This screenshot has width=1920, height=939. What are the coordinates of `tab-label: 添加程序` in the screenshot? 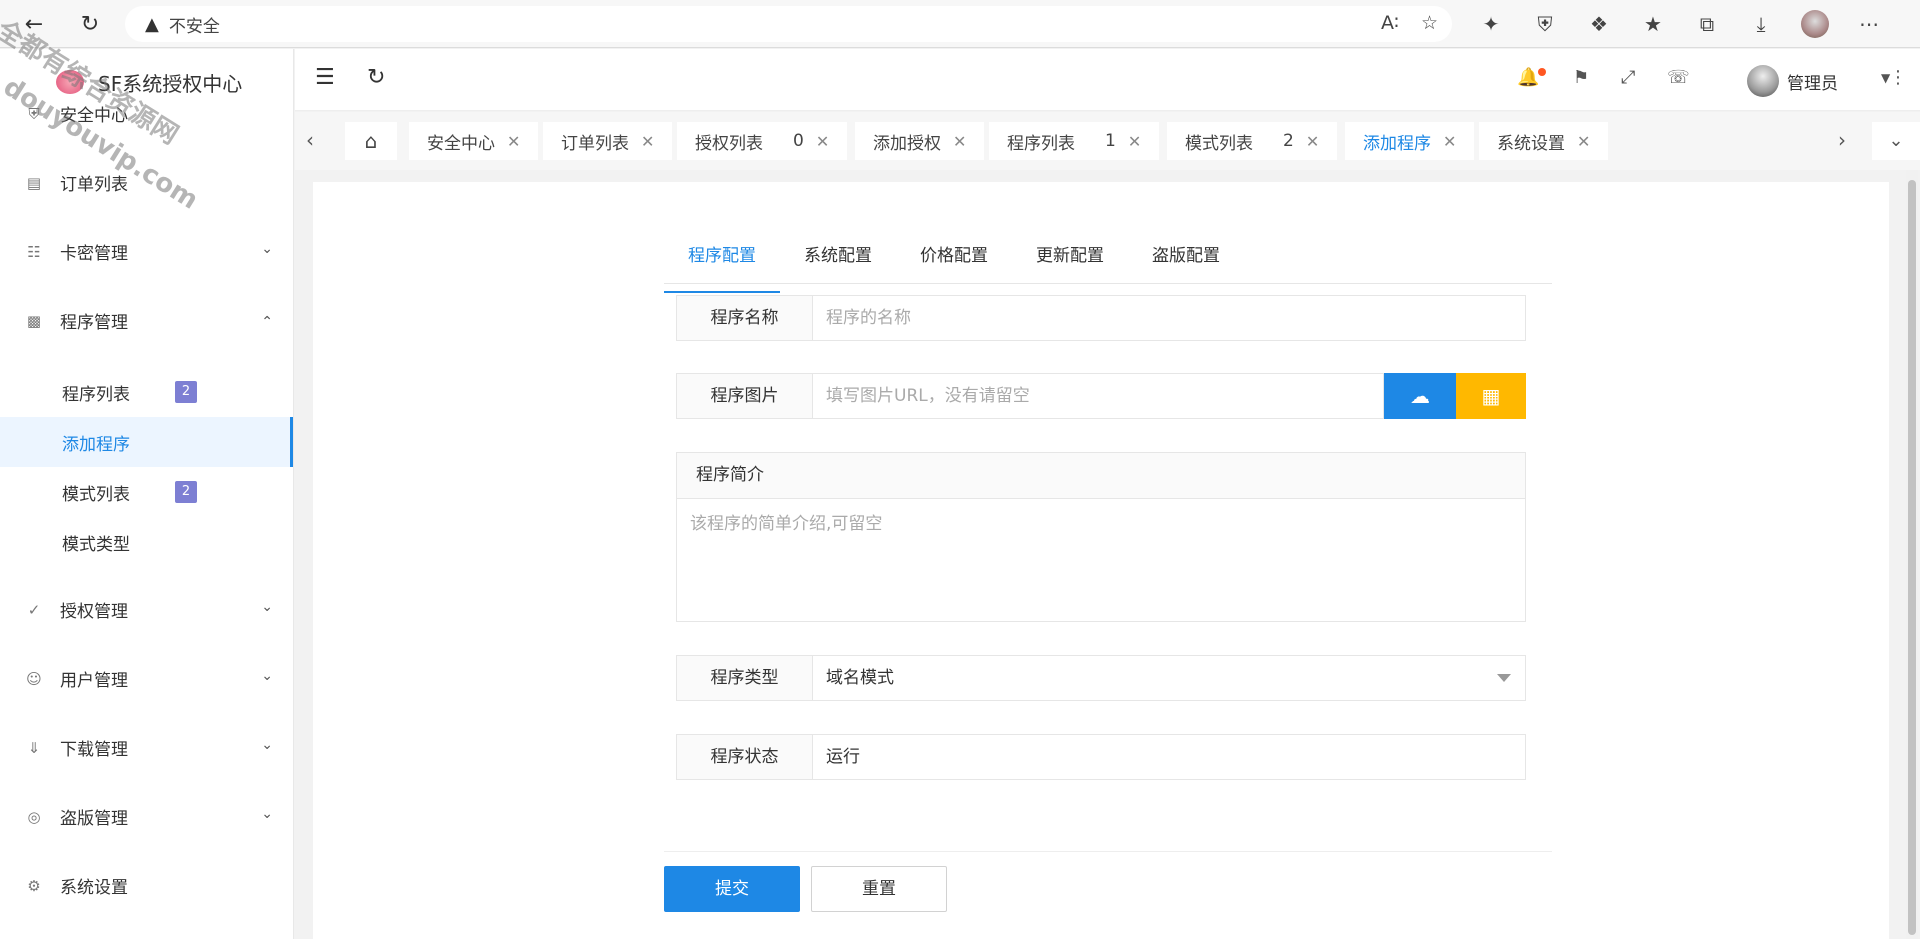 It's located at (1397, 143).